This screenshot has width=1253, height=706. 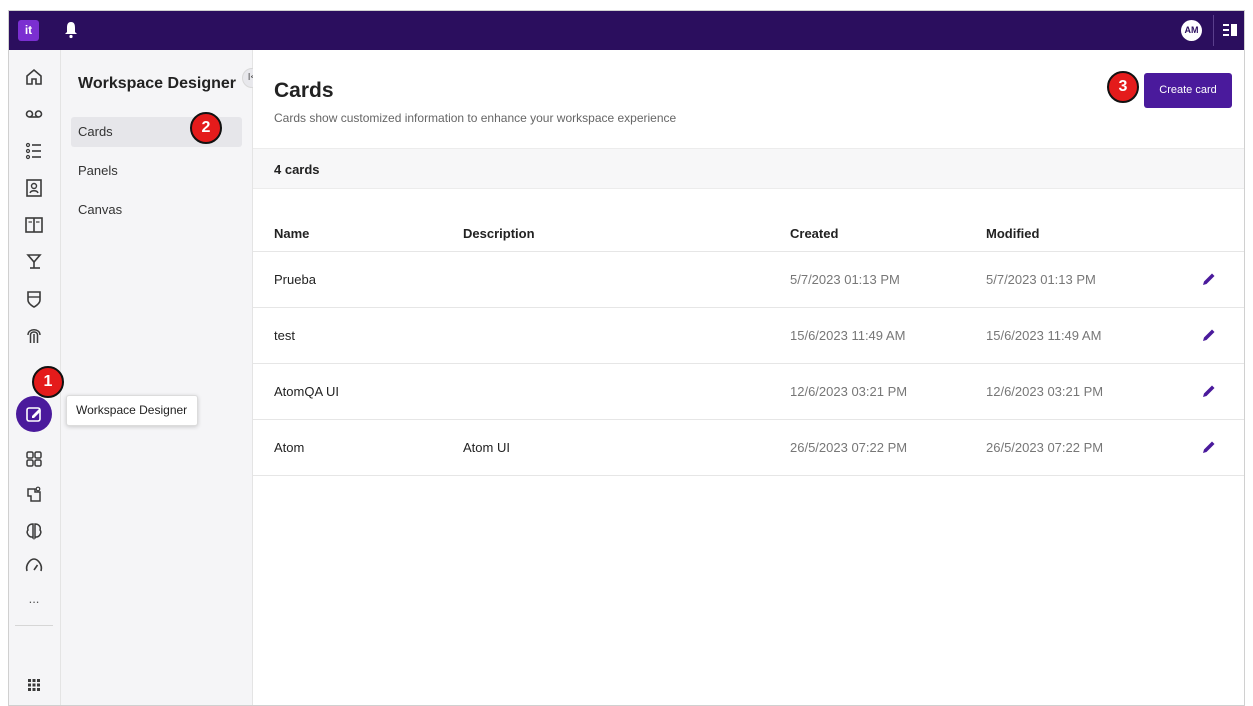 What do you see at coordinates (295, 279) in the screenshot?
I see `row-name: Prueba` at bounding box center [295, 279].